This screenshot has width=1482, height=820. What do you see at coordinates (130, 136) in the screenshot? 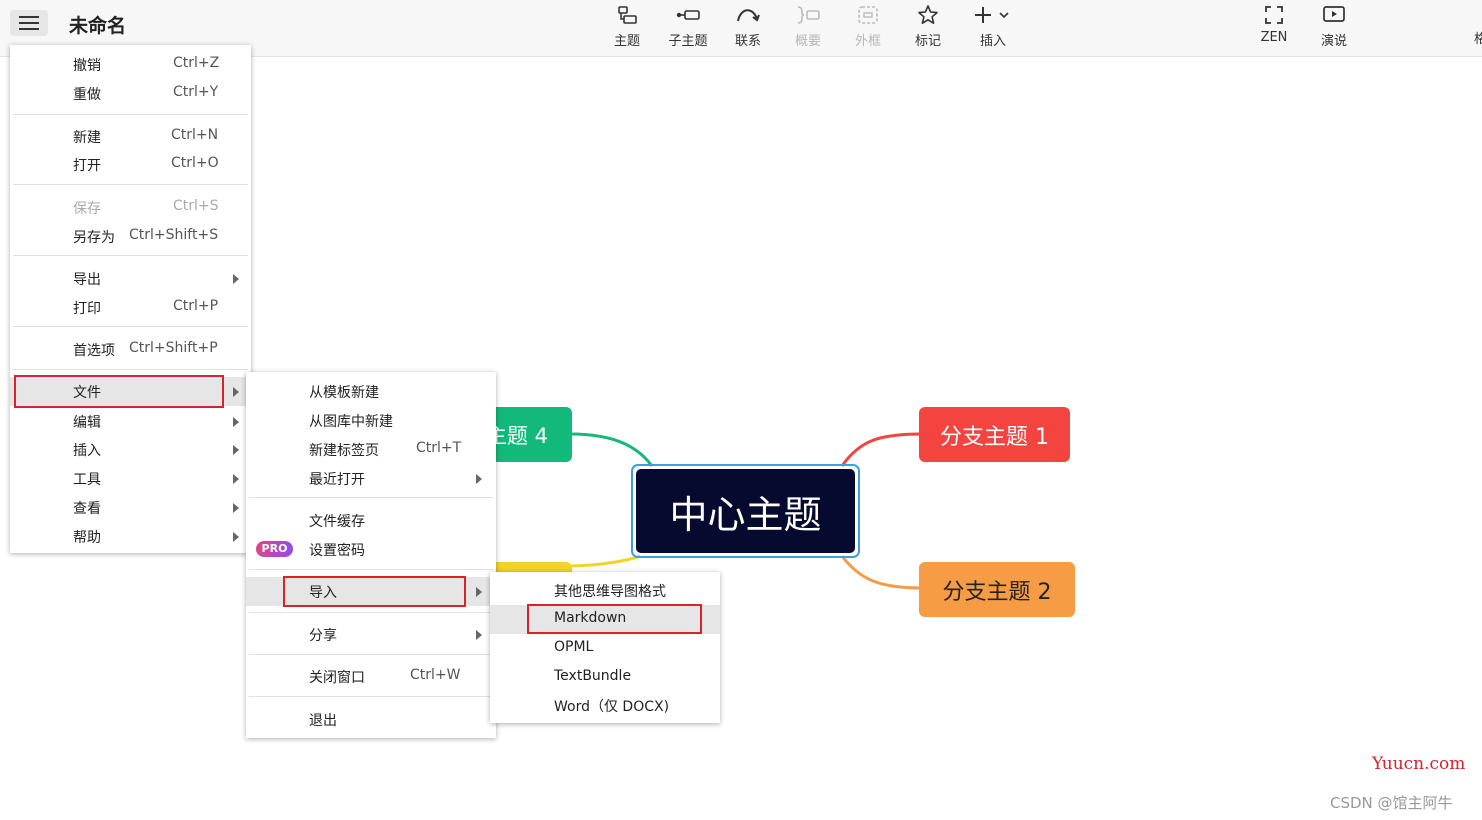
I see `menu-item-new: 新建 Ctrl+N` at bounding box center [130, 136].